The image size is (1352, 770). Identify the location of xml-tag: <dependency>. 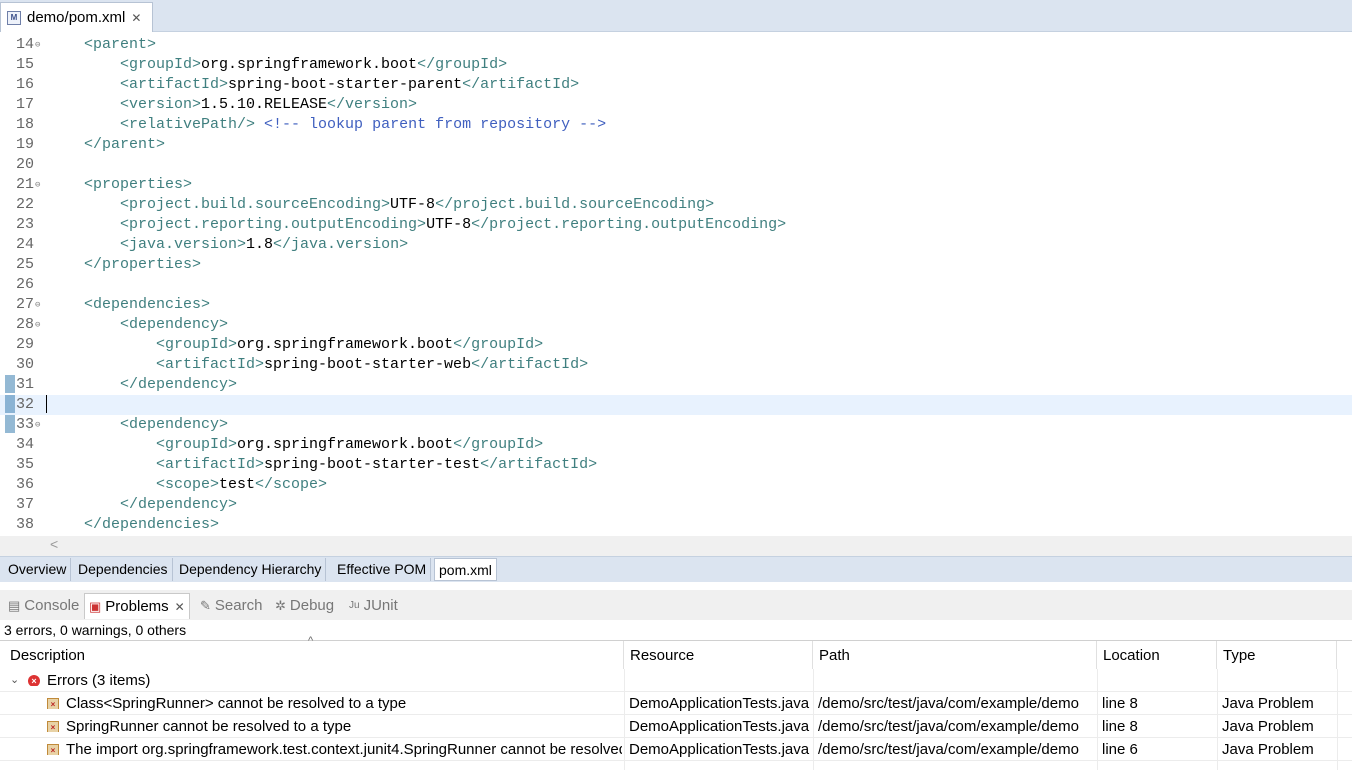
(174, 324).